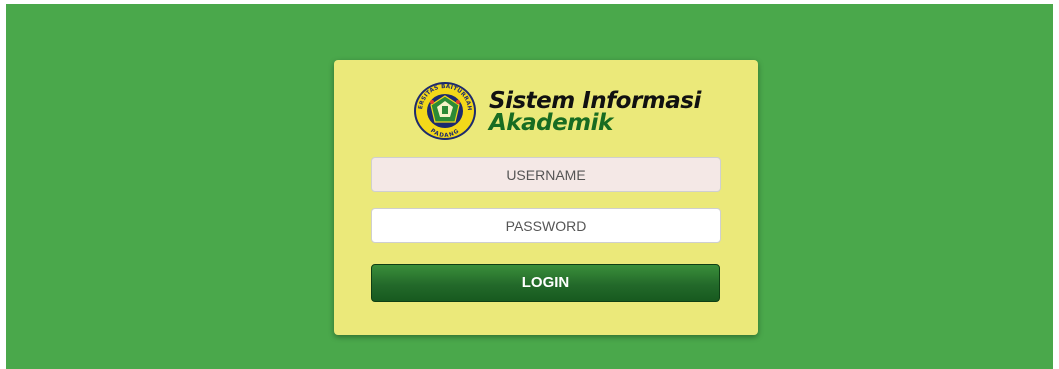 This screenshot has height=369, width=1059. What do you see at coordinates (546, 174) in the screenshot?
I see `username-input` at bounding box center [546, 174].